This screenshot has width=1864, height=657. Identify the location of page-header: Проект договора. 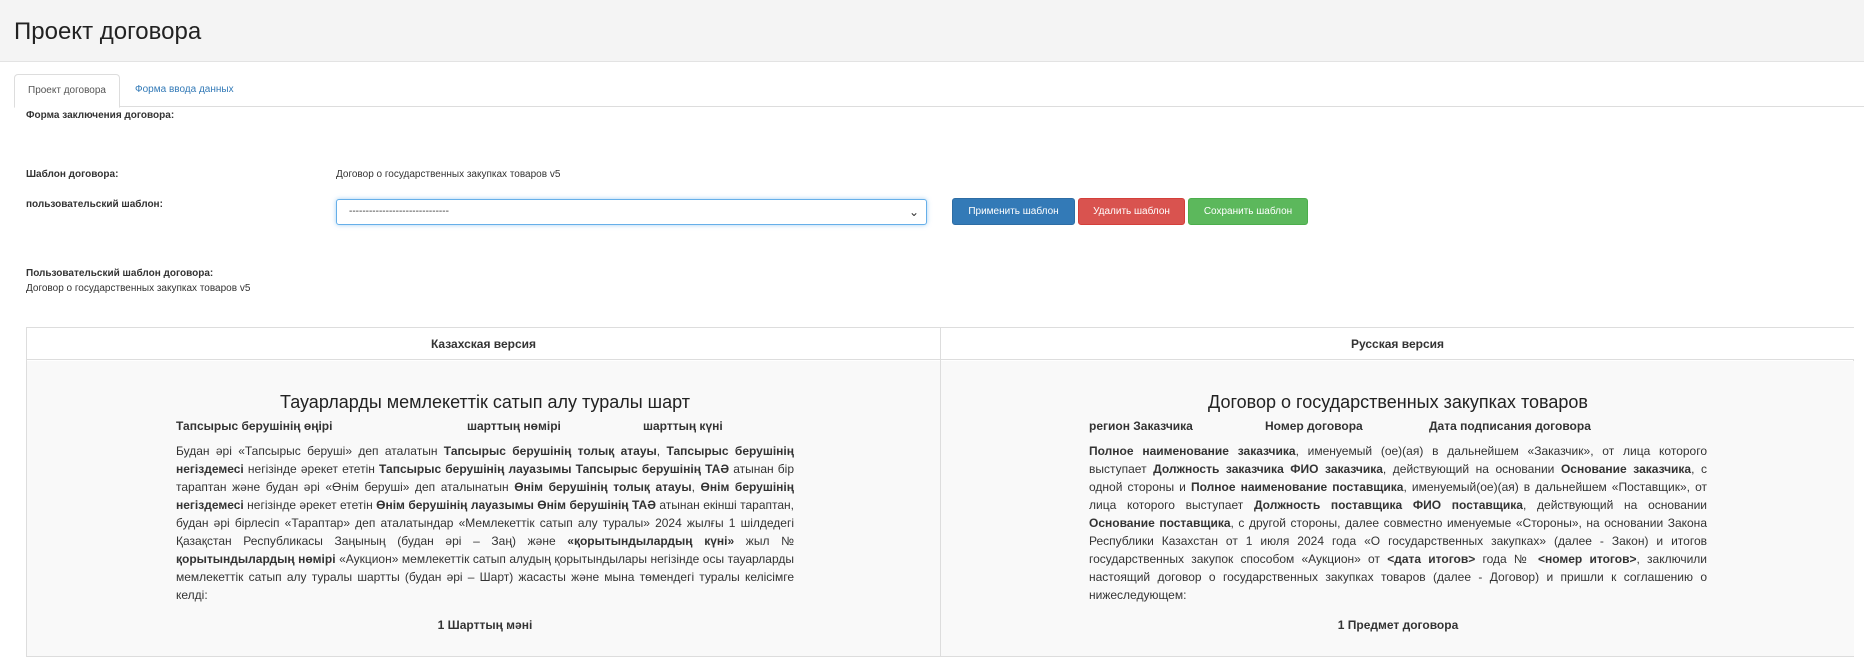
(932, 31).